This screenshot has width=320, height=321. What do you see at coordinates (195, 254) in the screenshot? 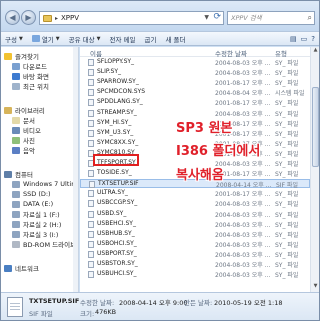
I see `file-row: USBPORT.SY_ 2004-08-03 오후 ... SY_ 파일` at bounding box center [195, 254].